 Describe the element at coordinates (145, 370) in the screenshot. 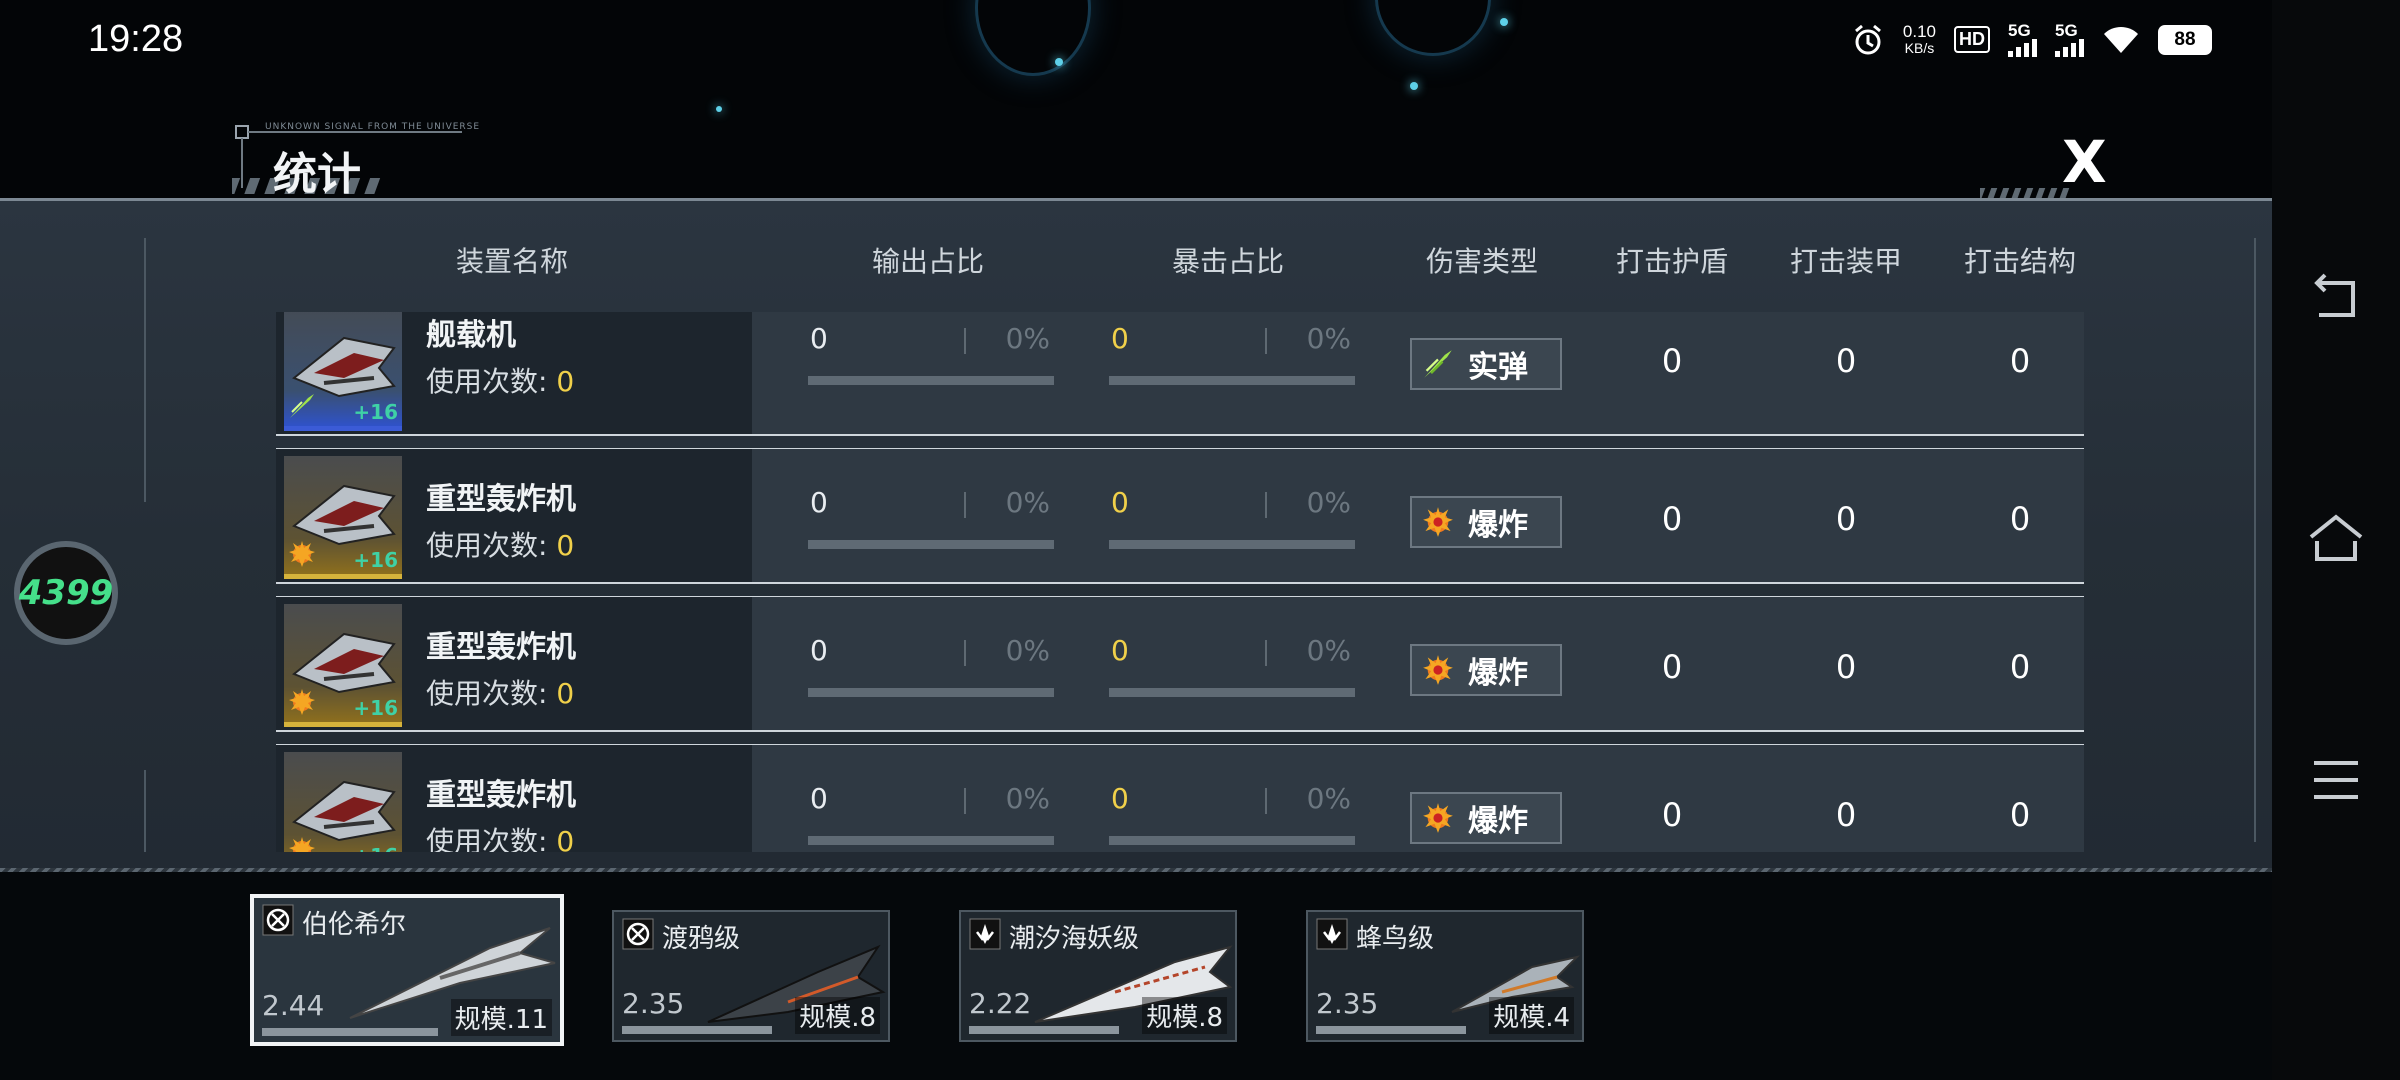

I see `panel-border-left` at that location.